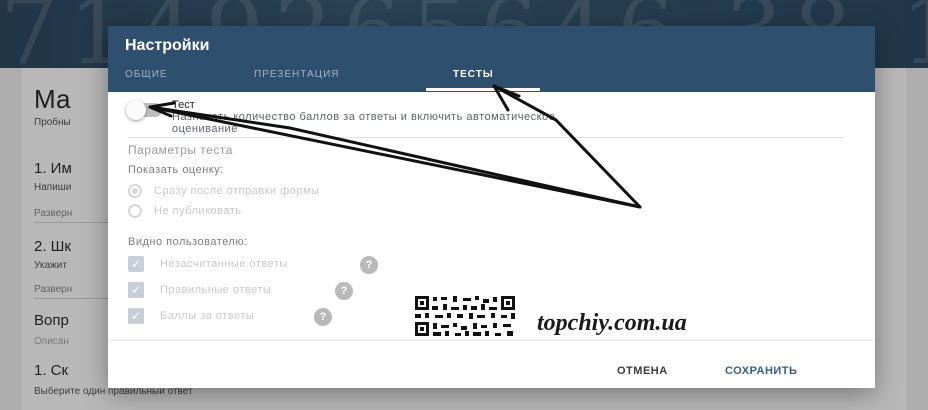 The width and height of the screenshot is (928, 410). What do you see at coordinates (135, 191) in the screenshot?
I see `radio-immediately` at bounding box center [135, 191].